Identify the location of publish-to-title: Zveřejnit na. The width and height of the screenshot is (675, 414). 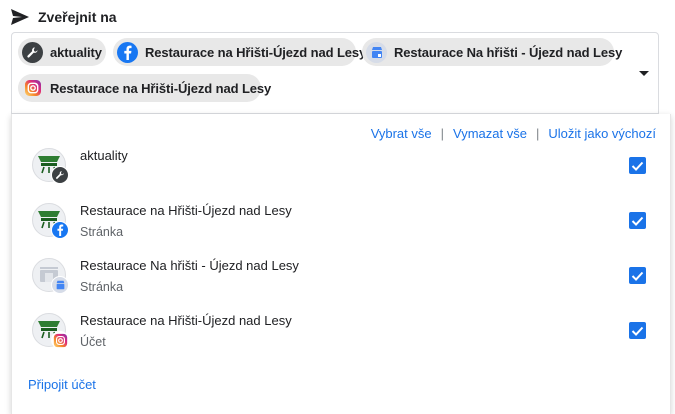
(77, 17).